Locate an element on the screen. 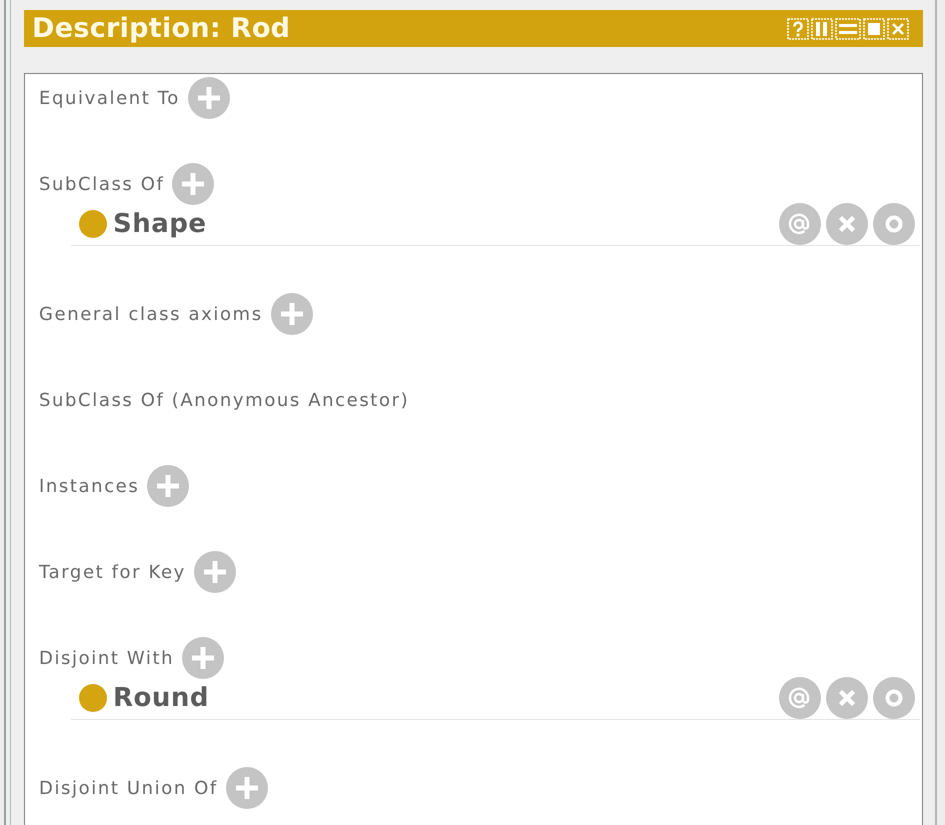 This screenshot has width=945, height=825. section-label: SubClass Of (Anonymous Ancestor) is located at coordinates (224, 400).